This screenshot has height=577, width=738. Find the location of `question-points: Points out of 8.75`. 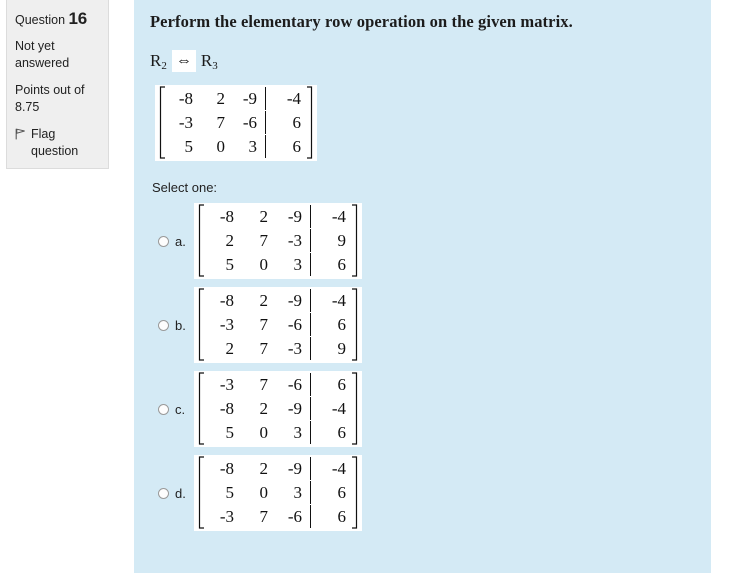

question-points: Points out of 8.75 is located at coordinates (57, 99).